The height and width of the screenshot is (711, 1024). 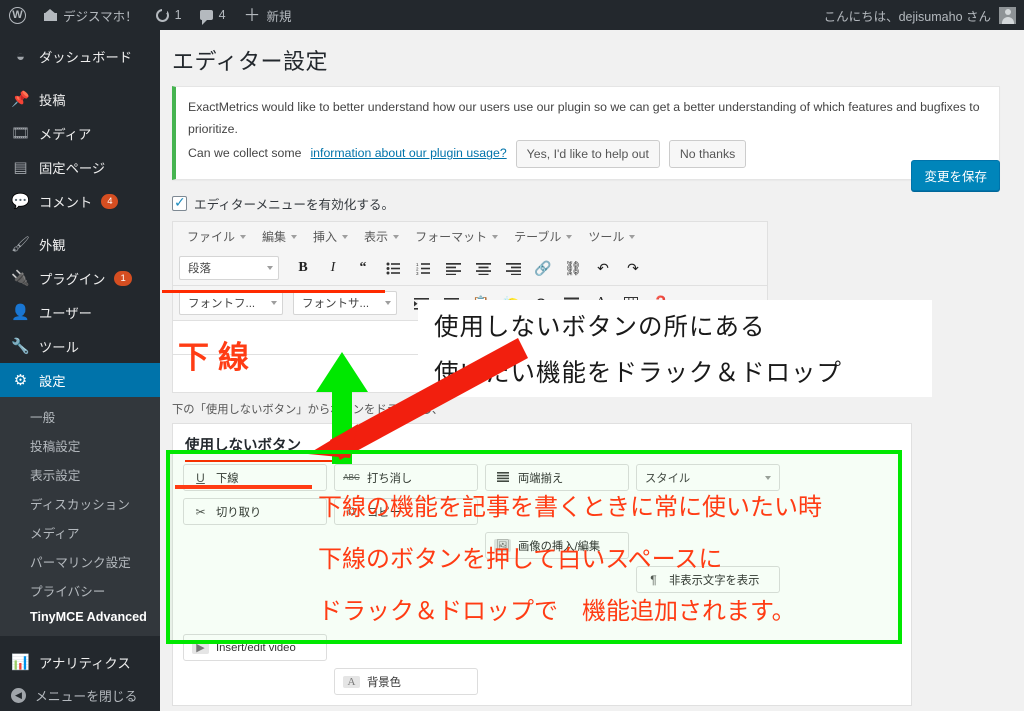 I want to click on admin-bar: W デジスマホ！ 1 4 ＋ 新規 こんにちは、dejisumaho さん, so click(x=512, y=15).